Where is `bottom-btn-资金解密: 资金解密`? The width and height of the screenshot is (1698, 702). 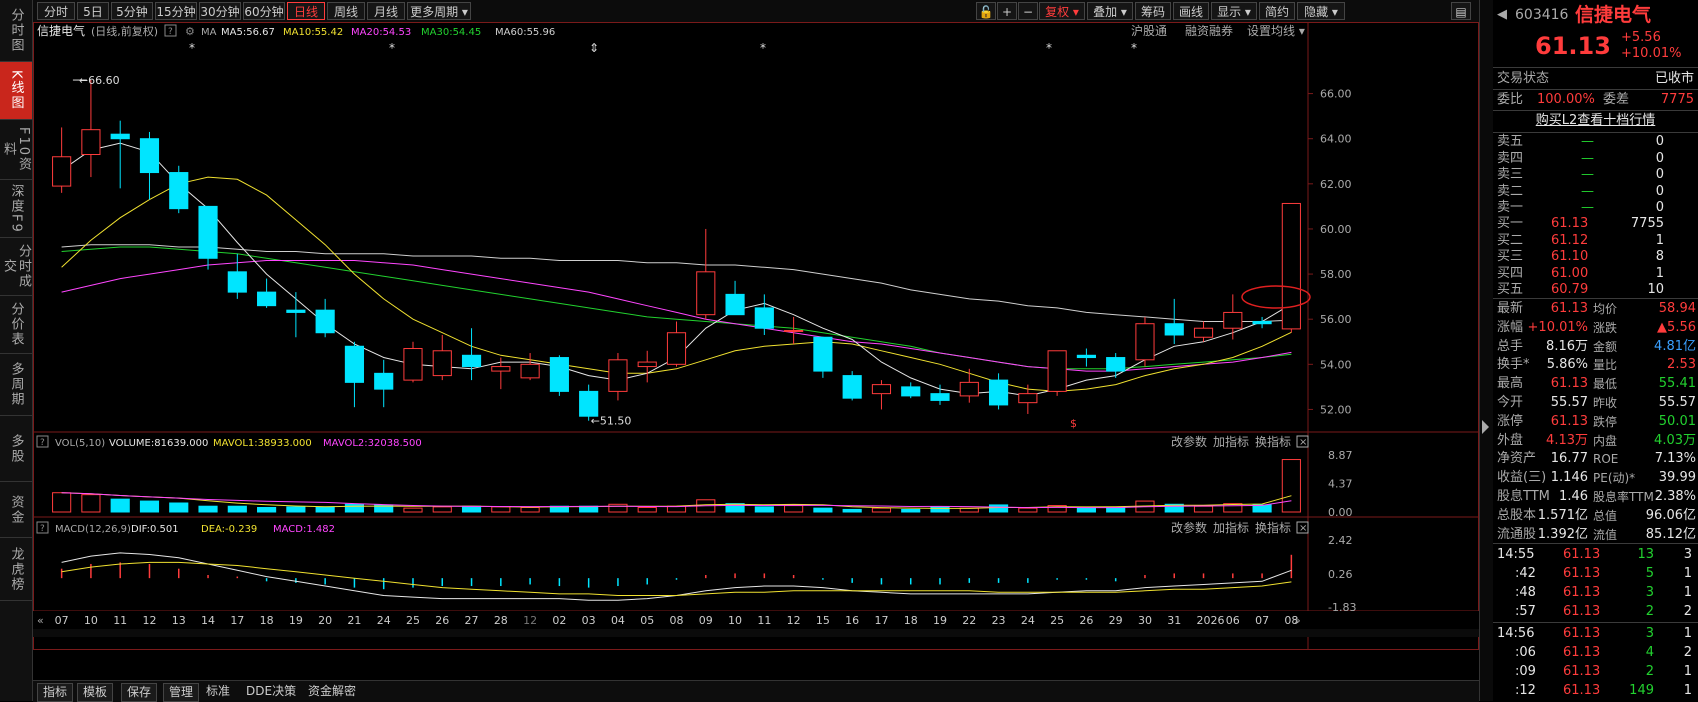 bottom-btn-资金解密: 资金解密 is located at coordinates (332, 691).